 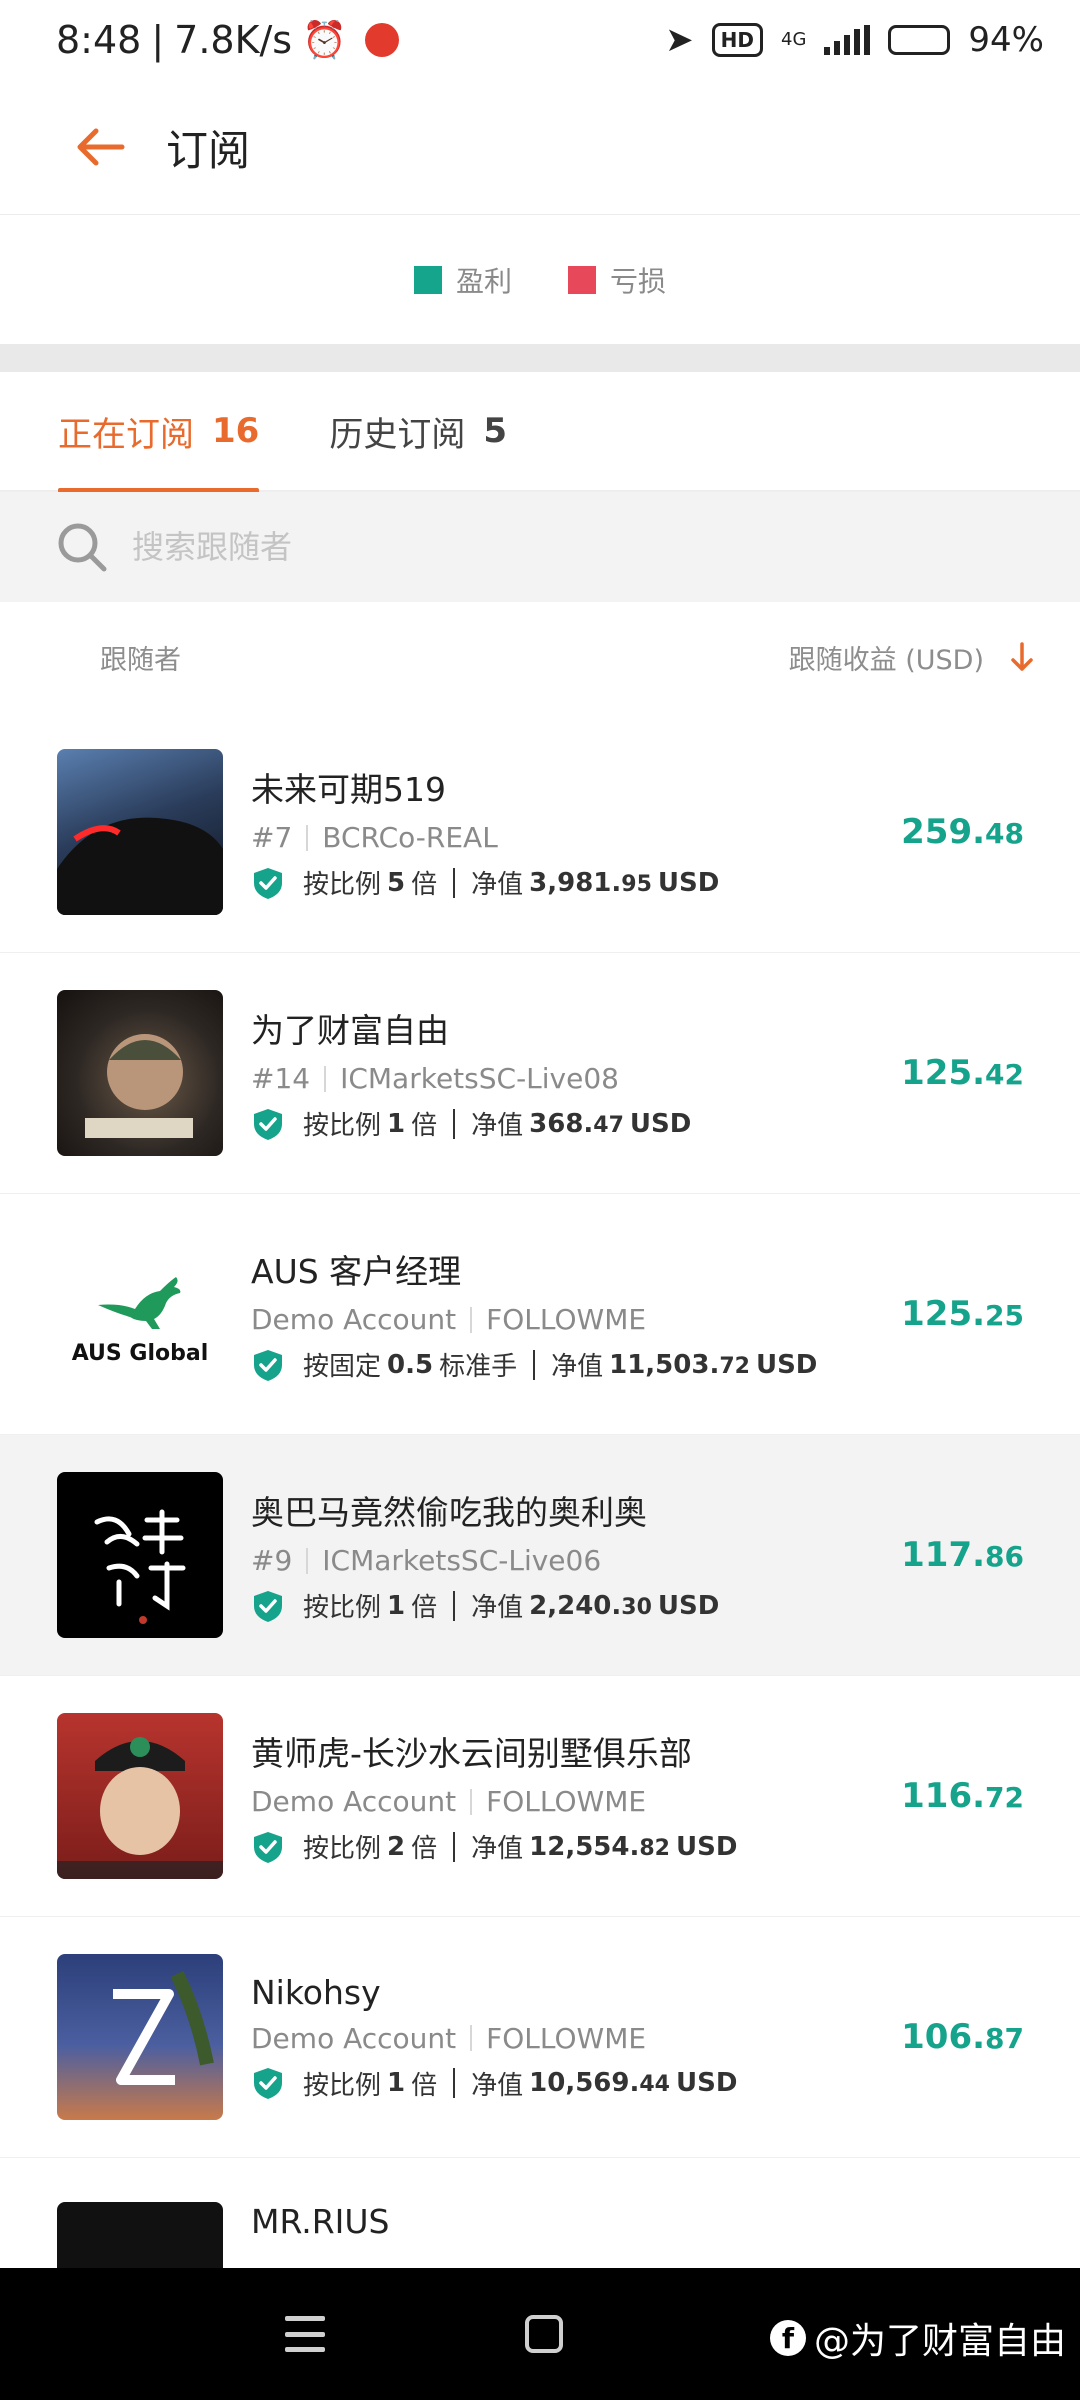 I want to click on follower-detail: 按比例 2 倍 净值 12,554.82 USD, so click(x=497, y=1846).